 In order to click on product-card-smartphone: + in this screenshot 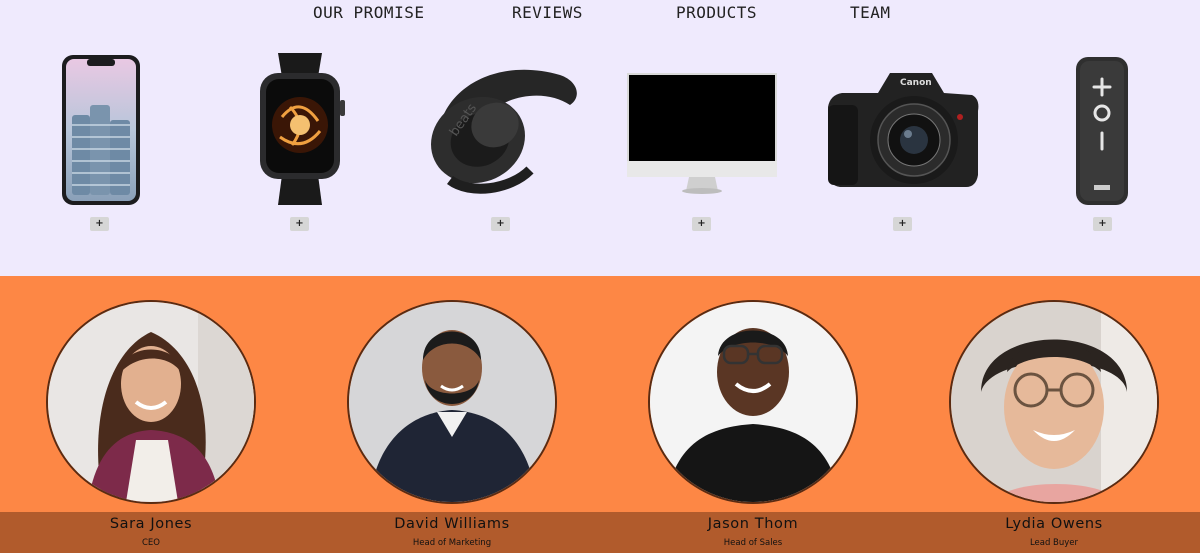, I will do `click(100, 140)`.